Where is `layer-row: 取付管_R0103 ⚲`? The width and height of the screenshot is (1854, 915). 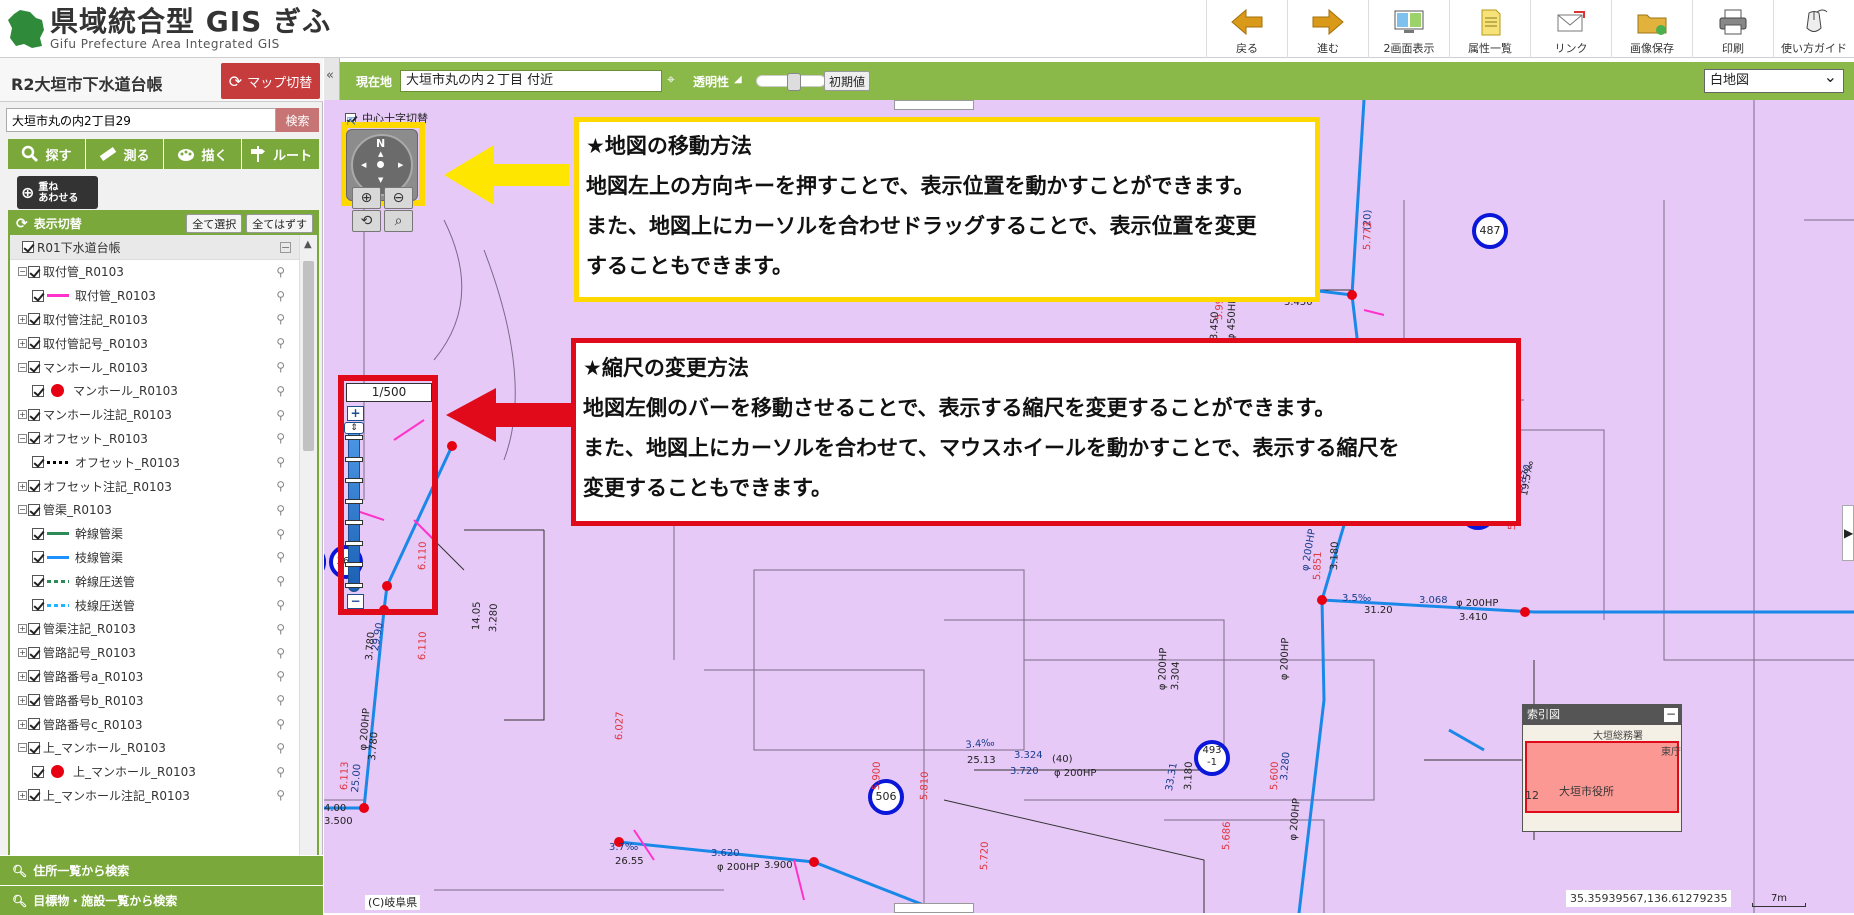
layer-row: 取付管_R0103 ⚲ is located at coordinates (155, 296).